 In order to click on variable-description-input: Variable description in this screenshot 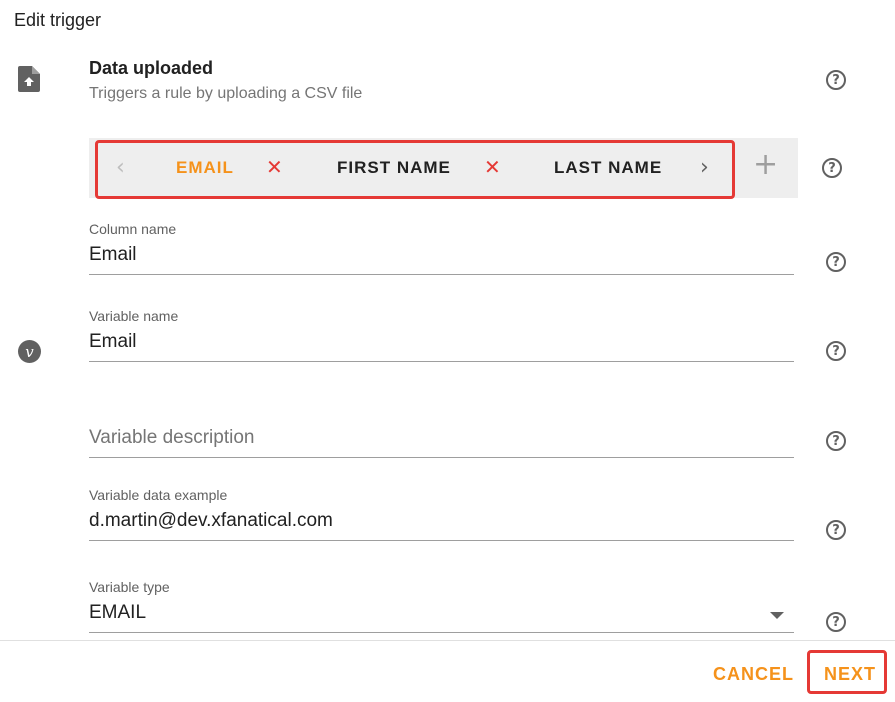, I will do `click(441, 442)`.